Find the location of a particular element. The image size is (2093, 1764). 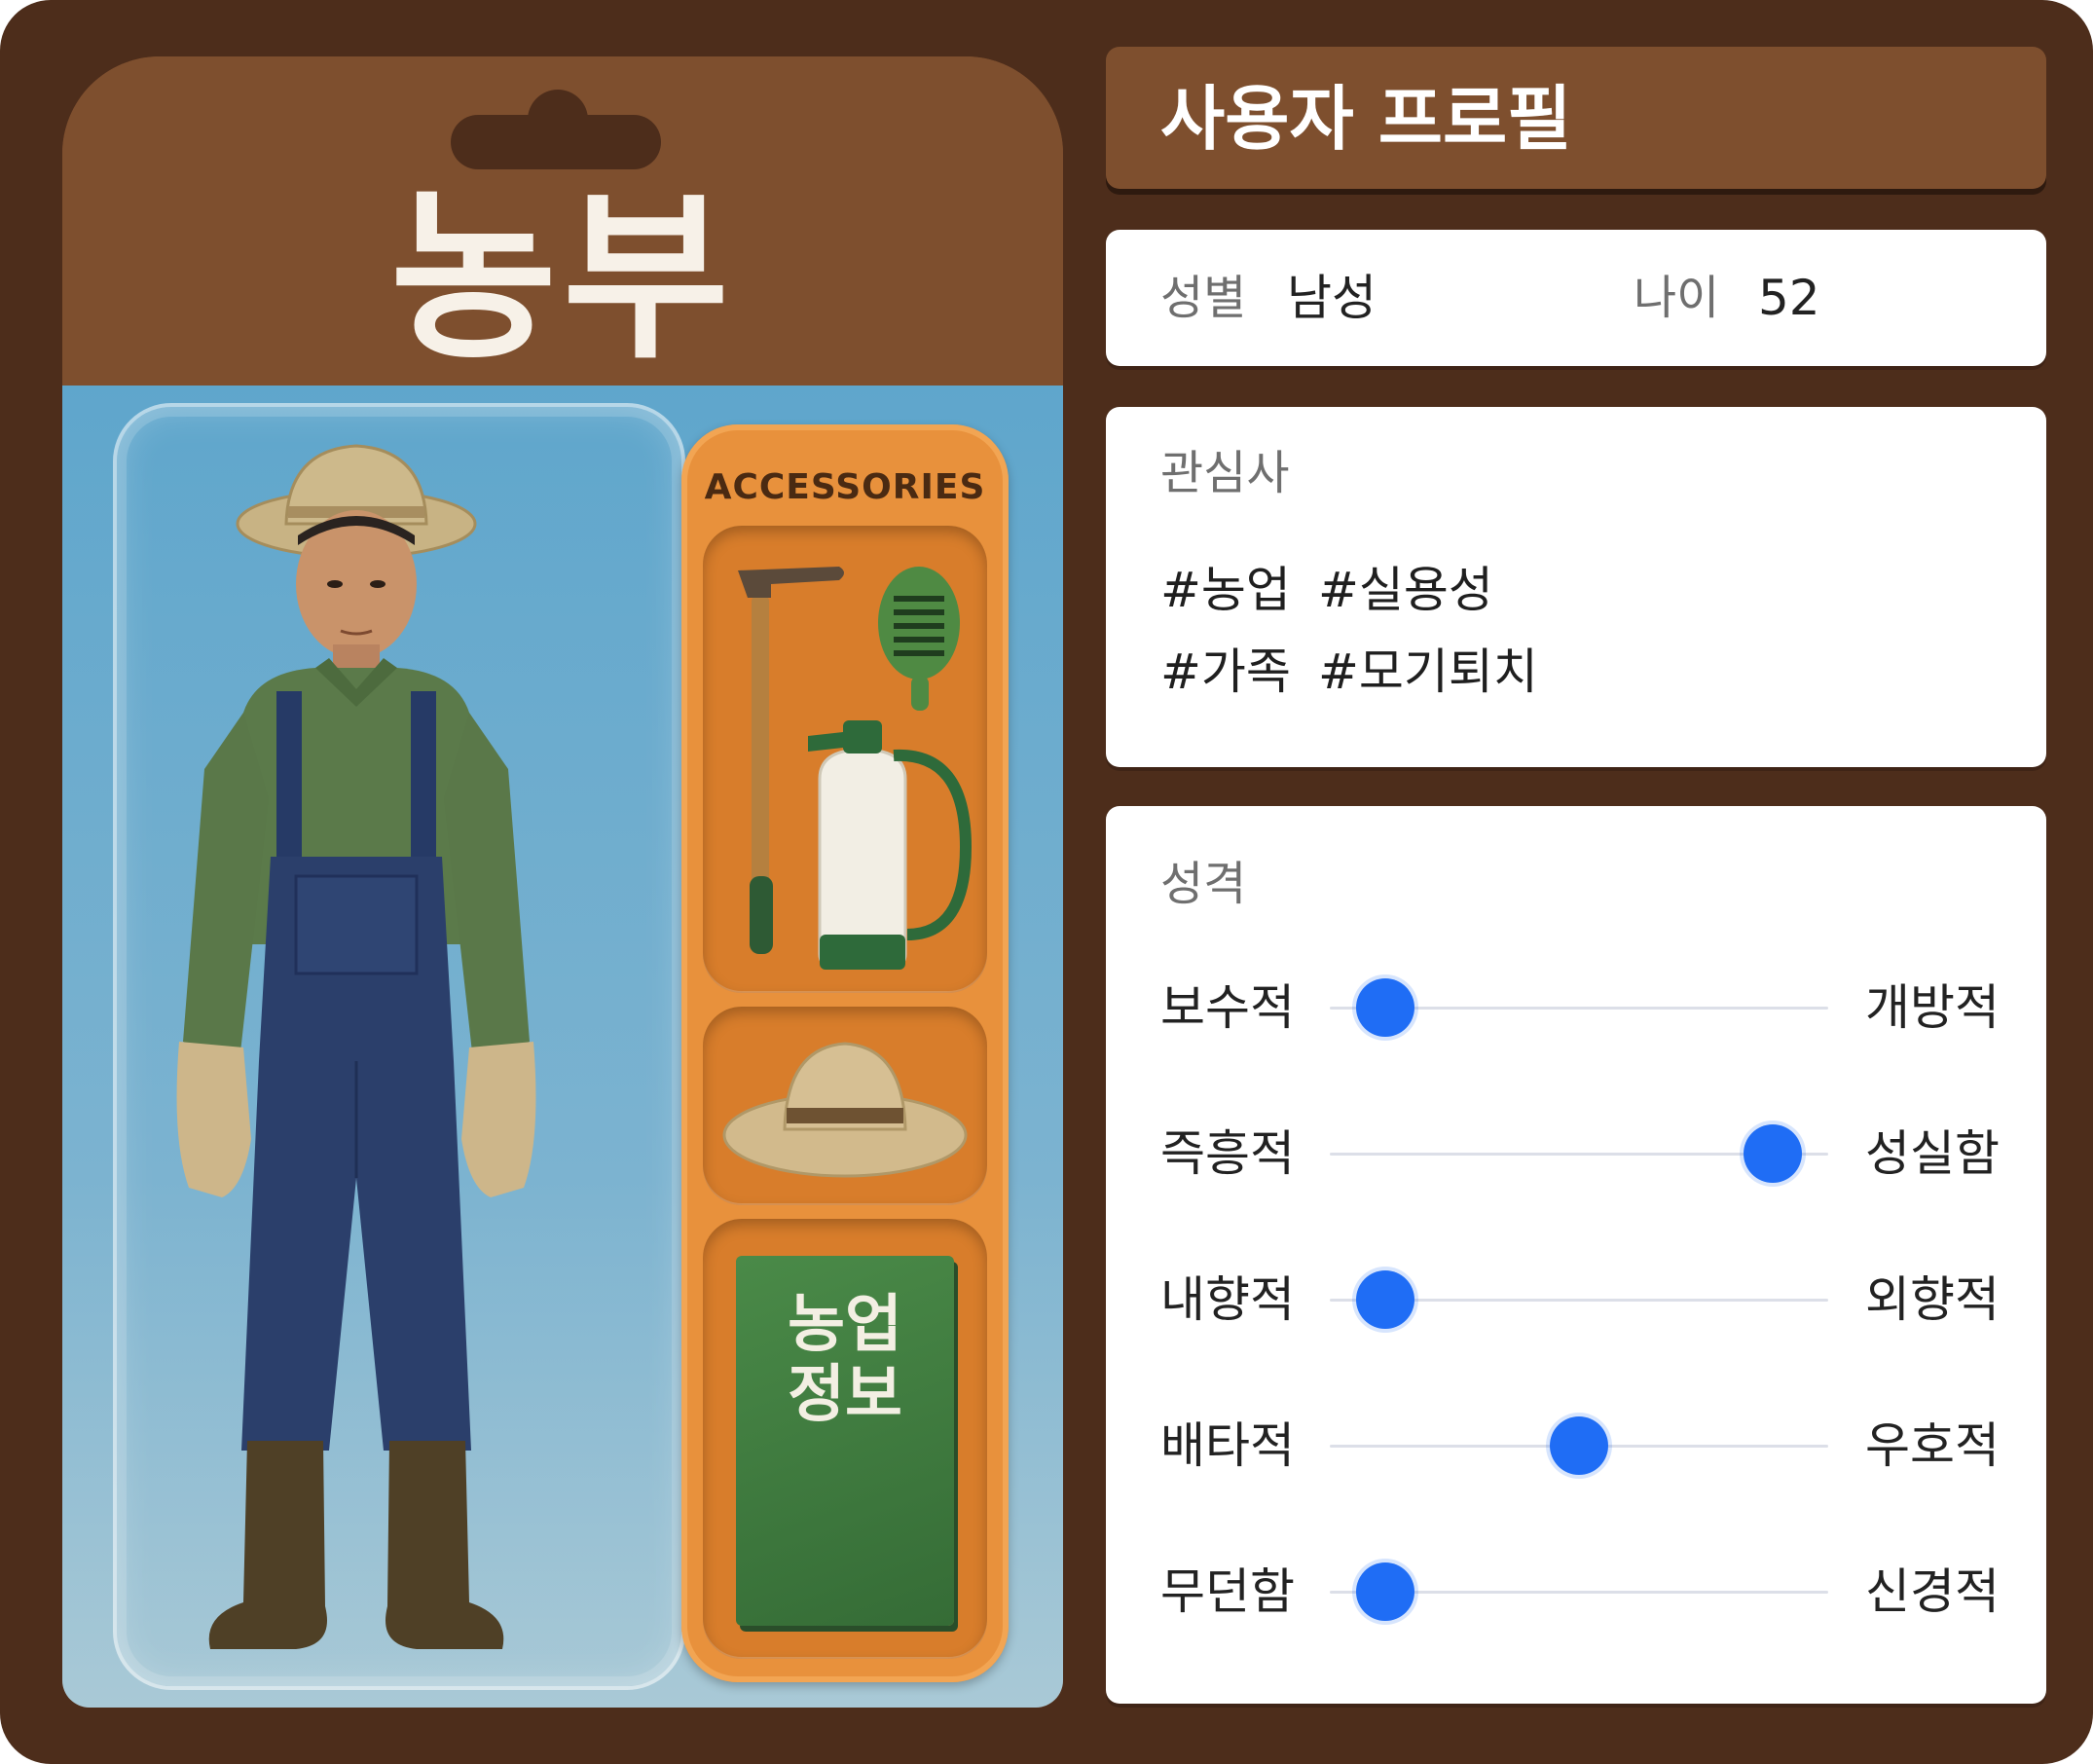

trait-row: 내향적 외향적 is located at coordinates (1576, 1300).